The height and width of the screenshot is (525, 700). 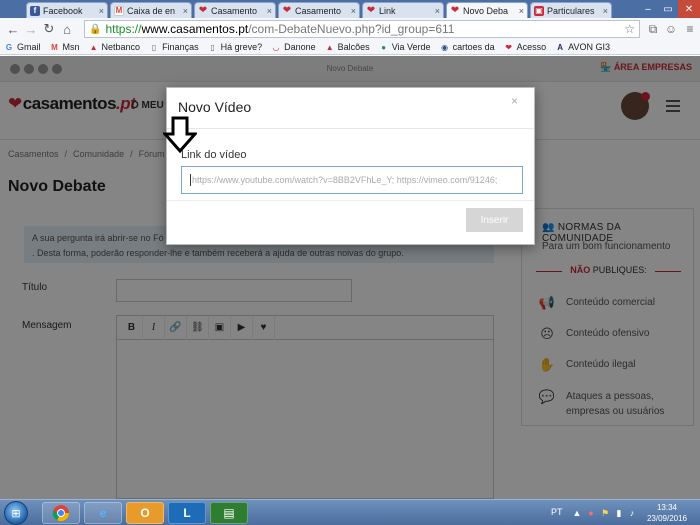 I want to click on forward-button: →, so click(x=31, y=29).